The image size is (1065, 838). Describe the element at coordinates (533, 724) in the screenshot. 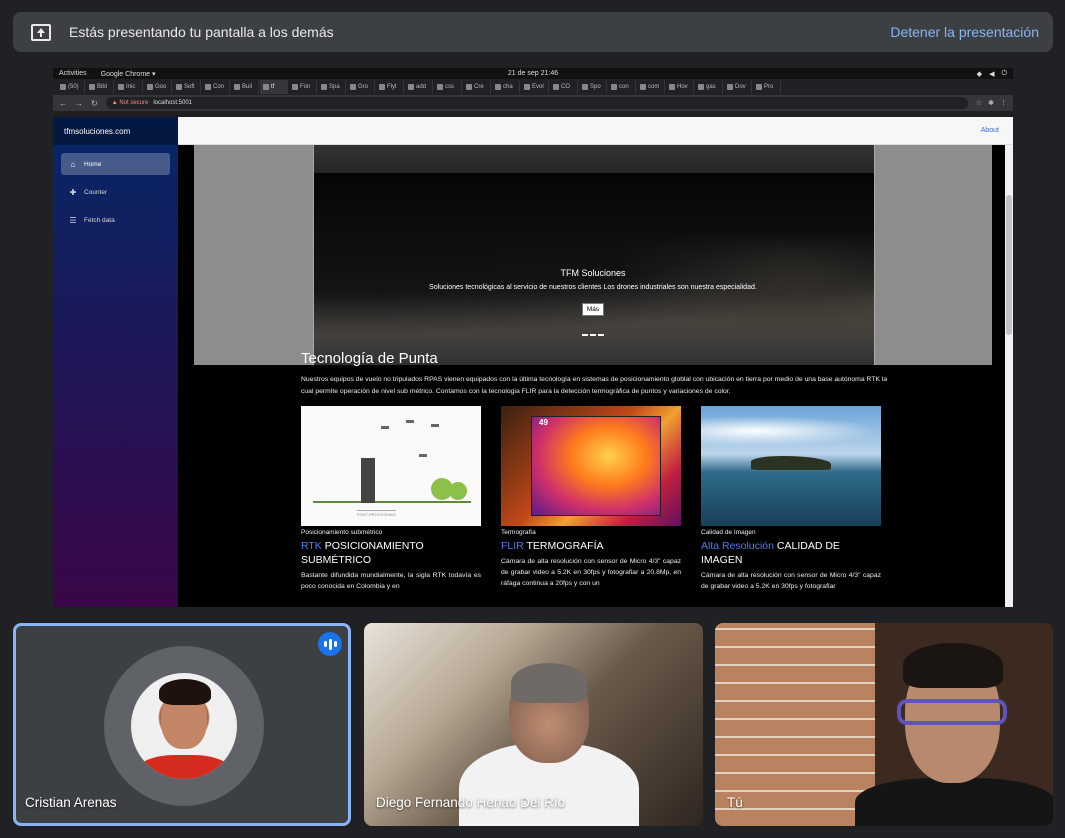

I see `participant-tile-diego: Diego Fernando Henao Del Río` at that location.